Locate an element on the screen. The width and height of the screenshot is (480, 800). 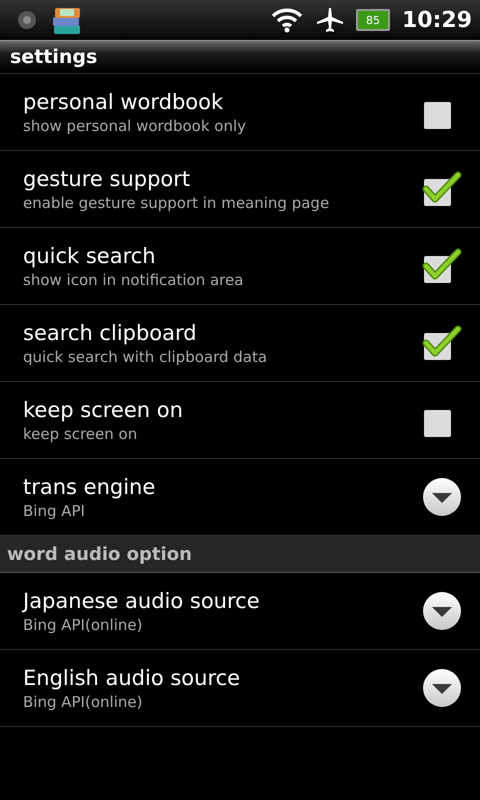
airplane-icon is located at coordinates (330, 20).